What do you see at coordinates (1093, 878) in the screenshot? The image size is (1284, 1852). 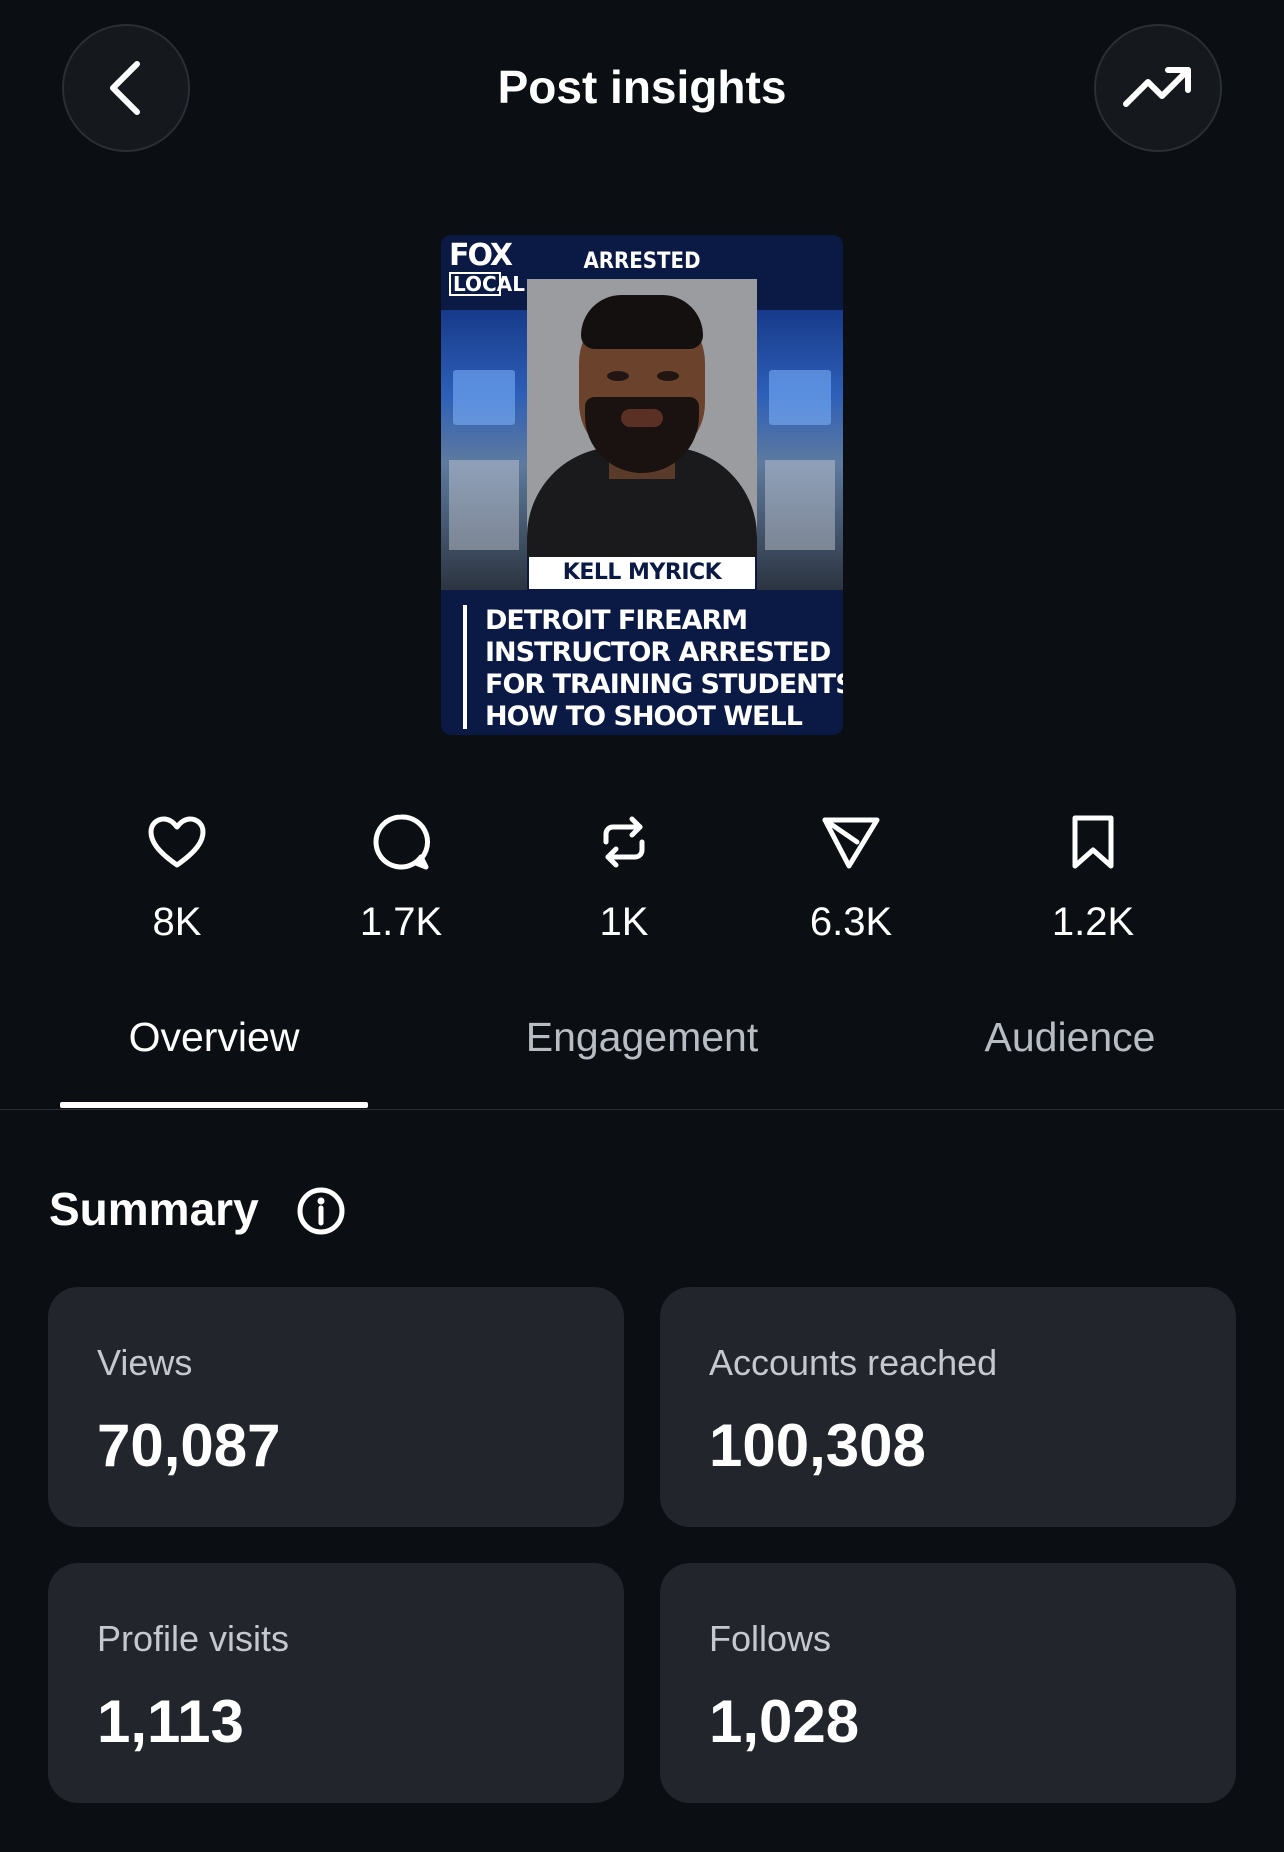 I see `stat-saves: 1.2K` at bounding box center [1093, 878].